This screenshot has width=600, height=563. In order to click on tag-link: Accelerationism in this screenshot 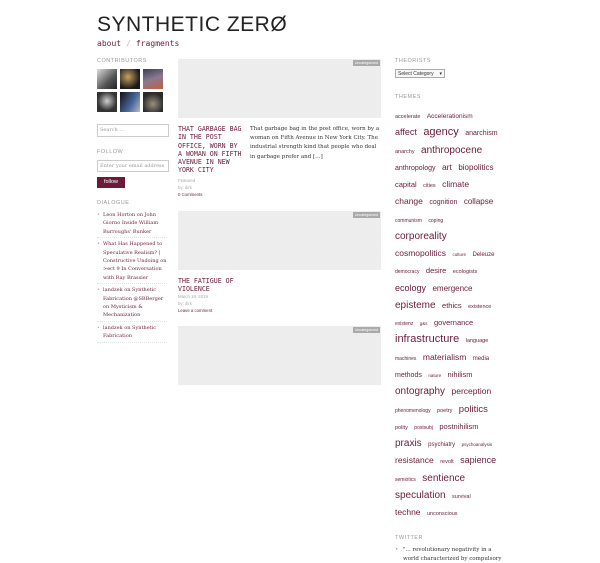, I will do `click(450, 116)`.